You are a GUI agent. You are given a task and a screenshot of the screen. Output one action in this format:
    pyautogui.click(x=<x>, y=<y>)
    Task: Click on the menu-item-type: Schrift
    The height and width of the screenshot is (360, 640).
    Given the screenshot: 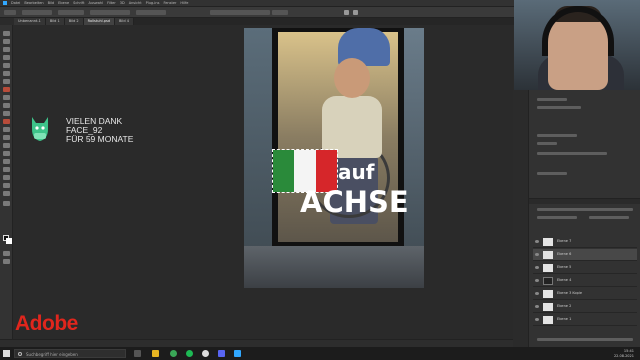 What is the action you would take?
    pyautogui.click(x=78, y=3)
    